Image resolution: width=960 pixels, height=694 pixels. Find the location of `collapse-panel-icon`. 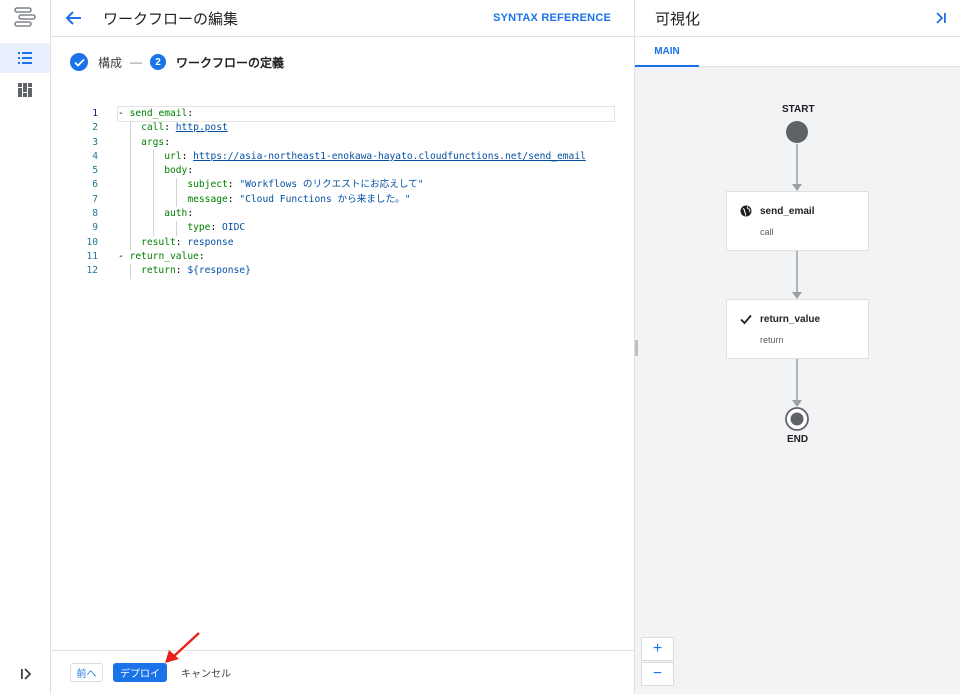

collapse-panel-icon is located at coordinates (941, 18).